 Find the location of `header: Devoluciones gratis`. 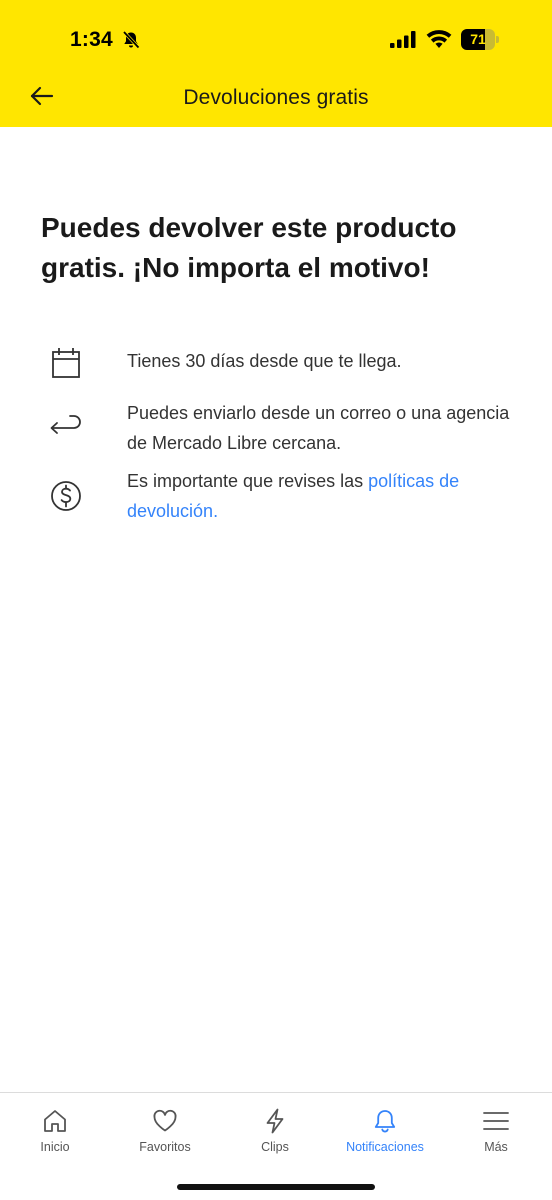

header: Devoluciones gratis is located at coordinates (276, 99).